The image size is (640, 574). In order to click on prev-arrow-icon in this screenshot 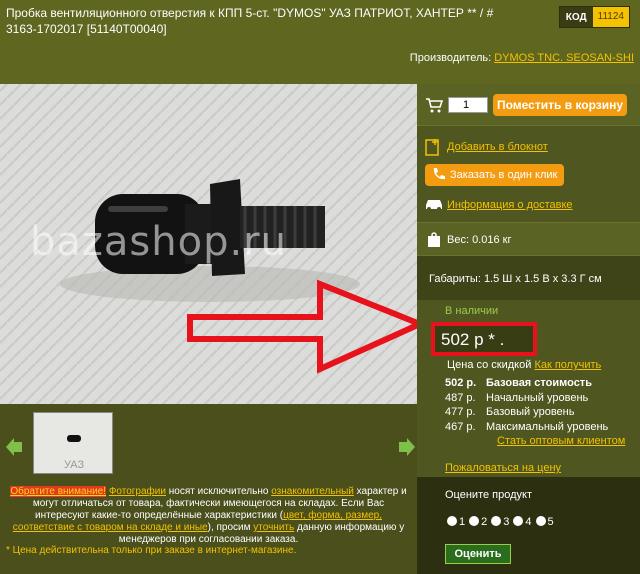, I will do `click(15, 447)`.